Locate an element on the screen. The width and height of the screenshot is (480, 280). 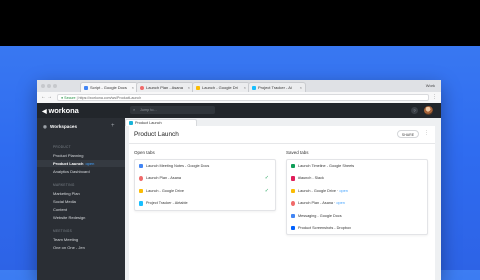
help-button: ? is located at coordinates (414, 110).